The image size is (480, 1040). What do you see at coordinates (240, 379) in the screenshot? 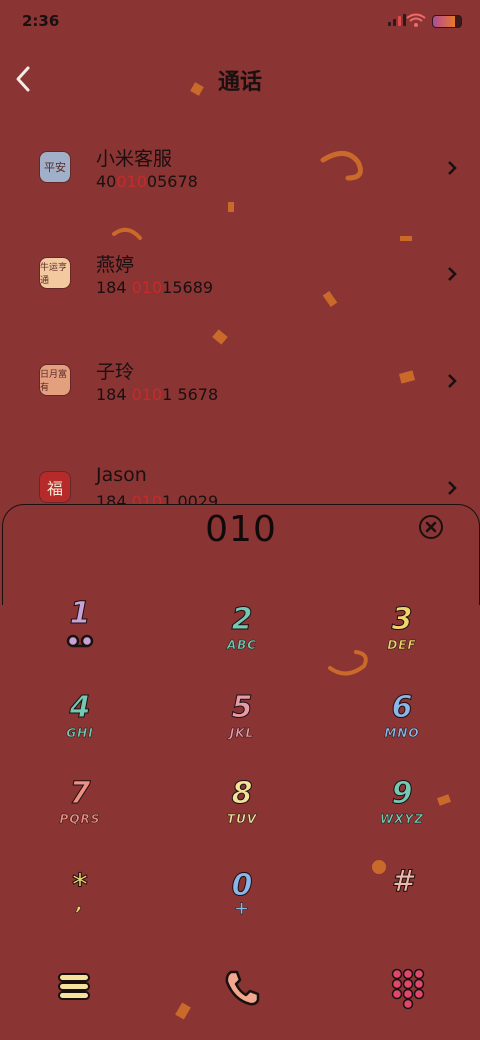
I see `list-item: 日月富有 子玲 184 0101 5678` at bounding box center [240, 379].